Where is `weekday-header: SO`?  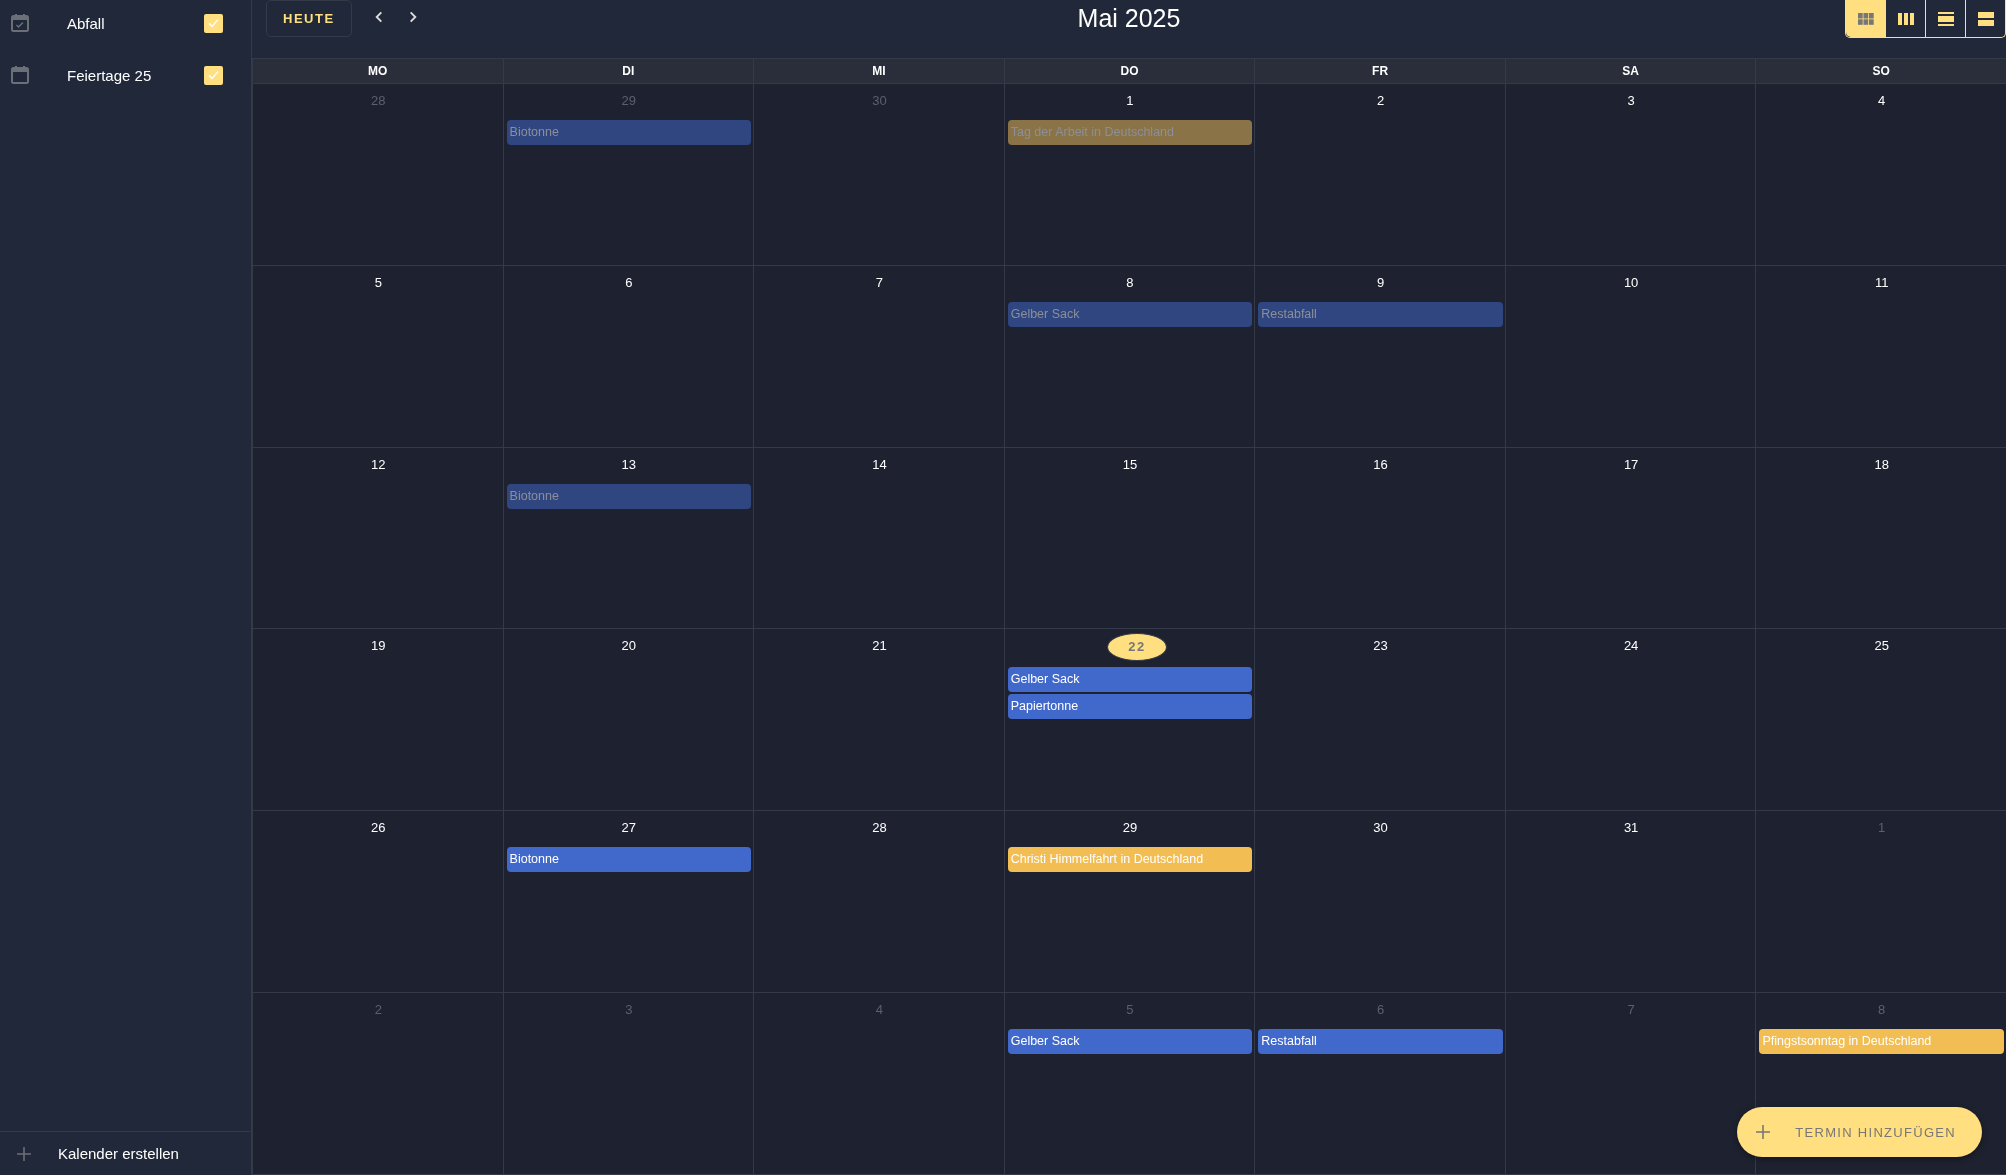 weekday-header: SO is located at coordinates (1880, 71).